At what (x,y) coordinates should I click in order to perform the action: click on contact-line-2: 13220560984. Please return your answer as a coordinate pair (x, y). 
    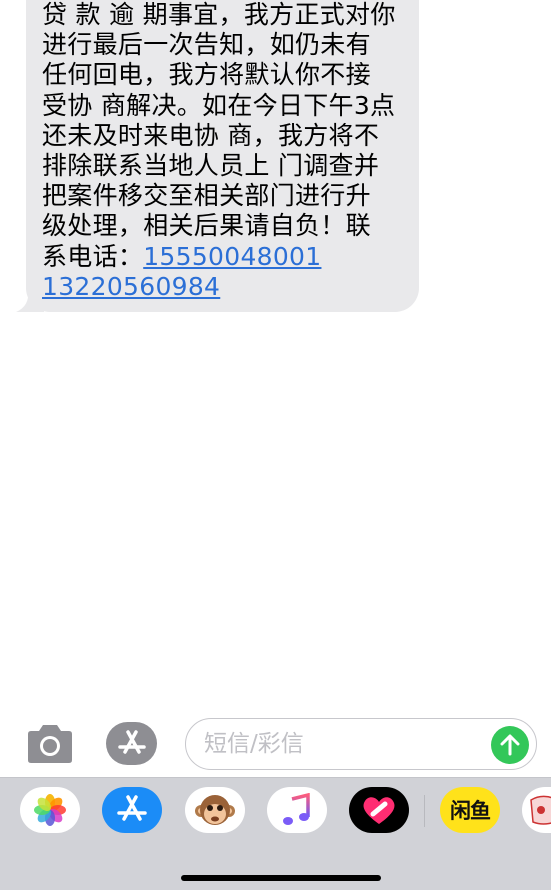
    Looking at the image, I should click on (227, 287).